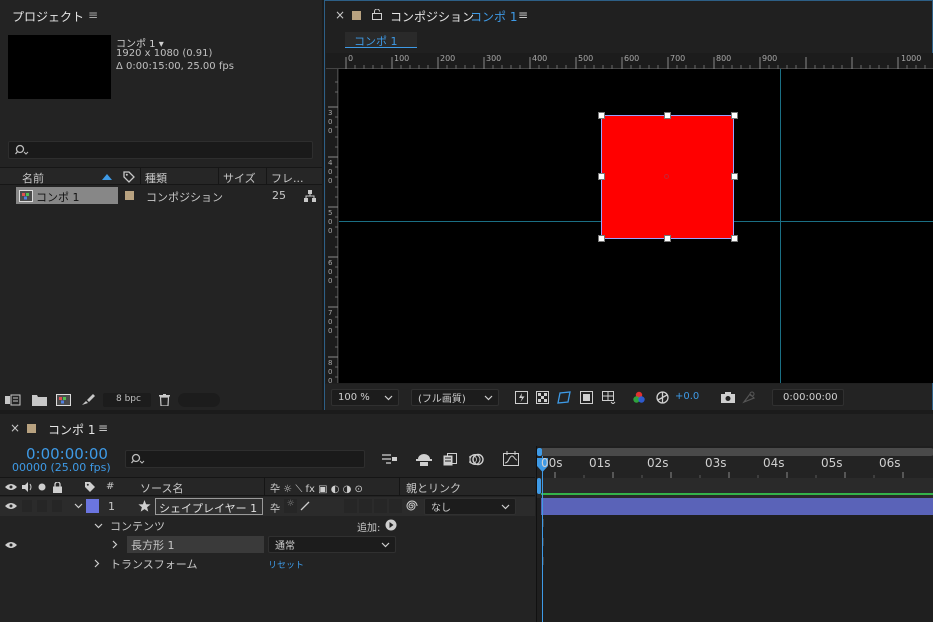 Image resolution: width=933 pixels, height=622 pixels. What do you see at coordinates (199, 400) in the screenshot?
I see `thumbnail-size-slider` at bounding box center [199, 400].